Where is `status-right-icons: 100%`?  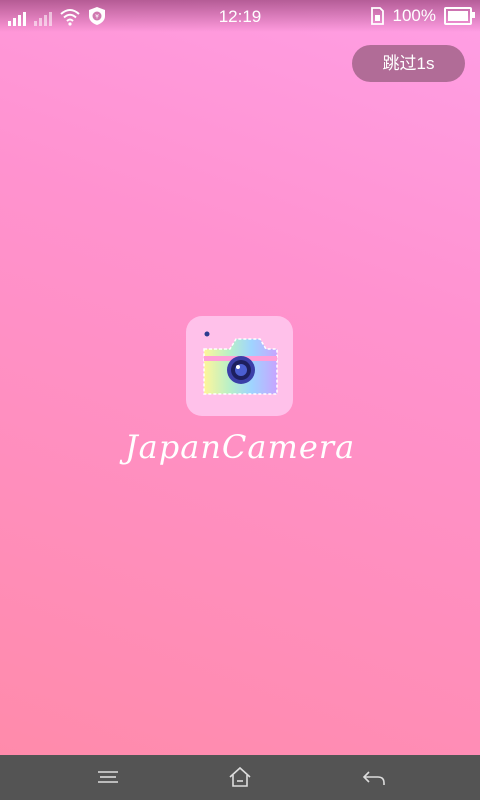
status-right-icons: 100% is located at coordinates (422, 16).